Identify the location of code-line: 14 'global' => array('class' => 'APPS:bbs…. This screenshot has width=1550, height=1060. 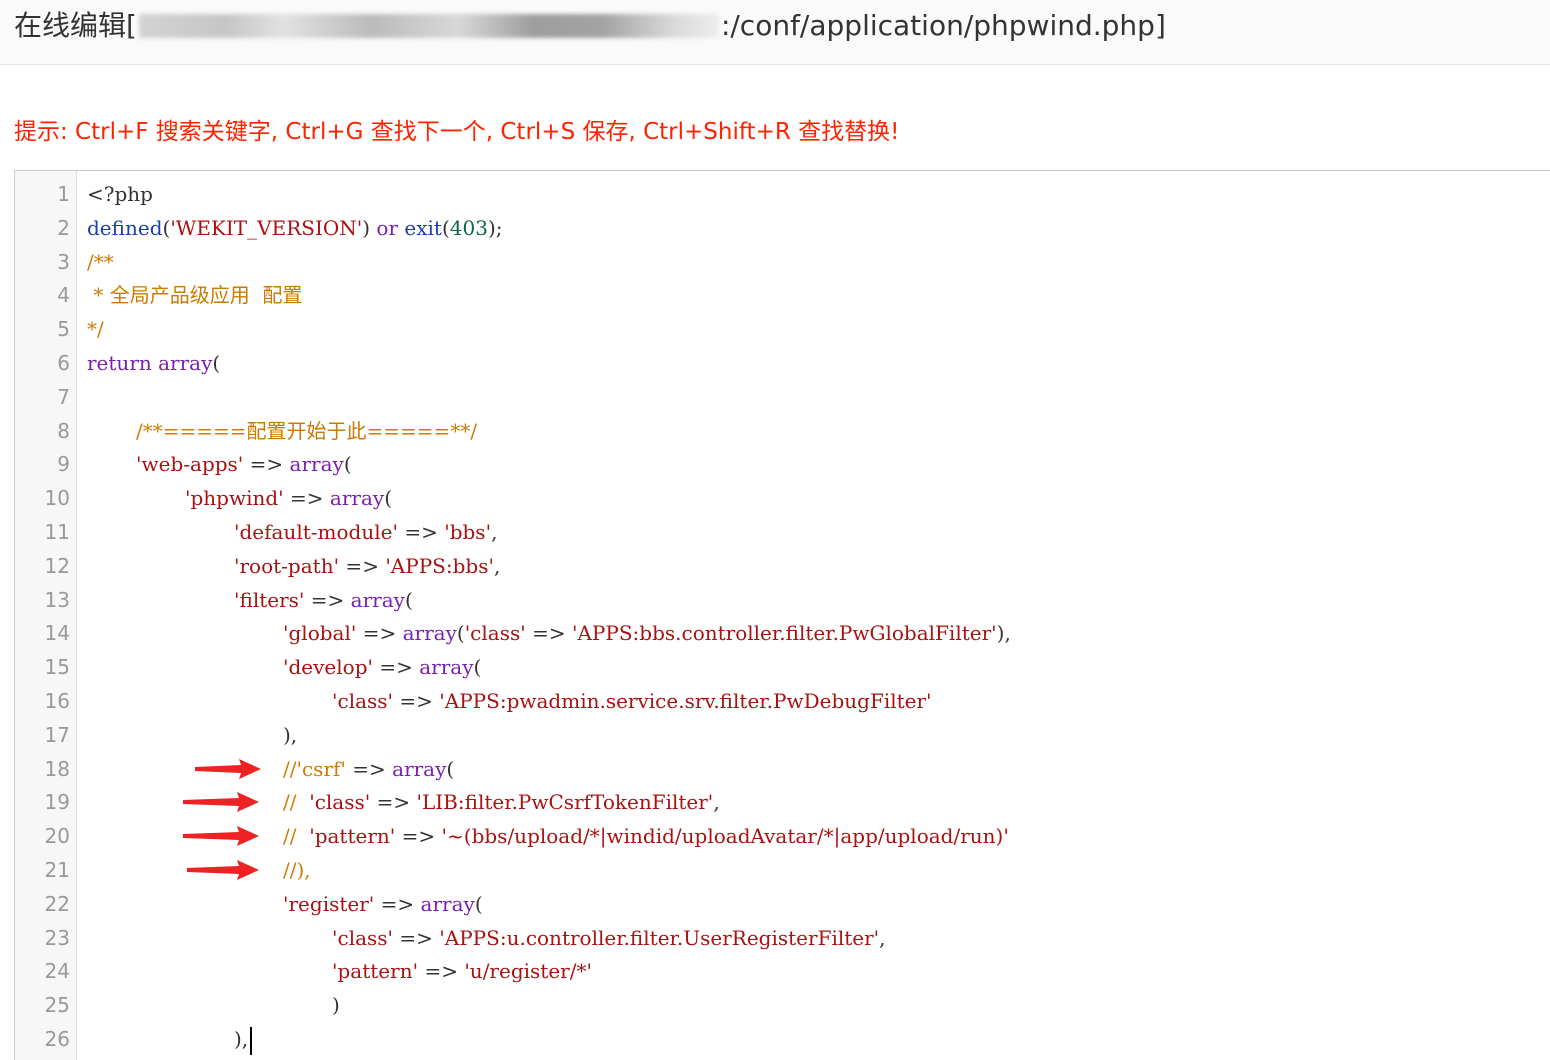
(782, 633).